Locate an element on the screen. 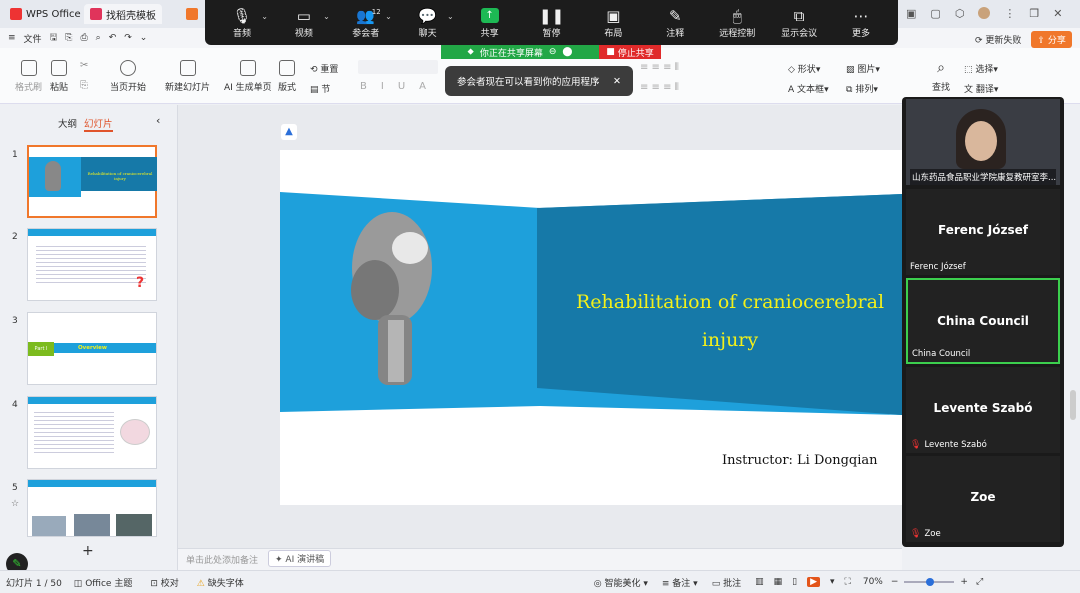  hamburger-icon: ≡ is located at coordinates (12, 38).